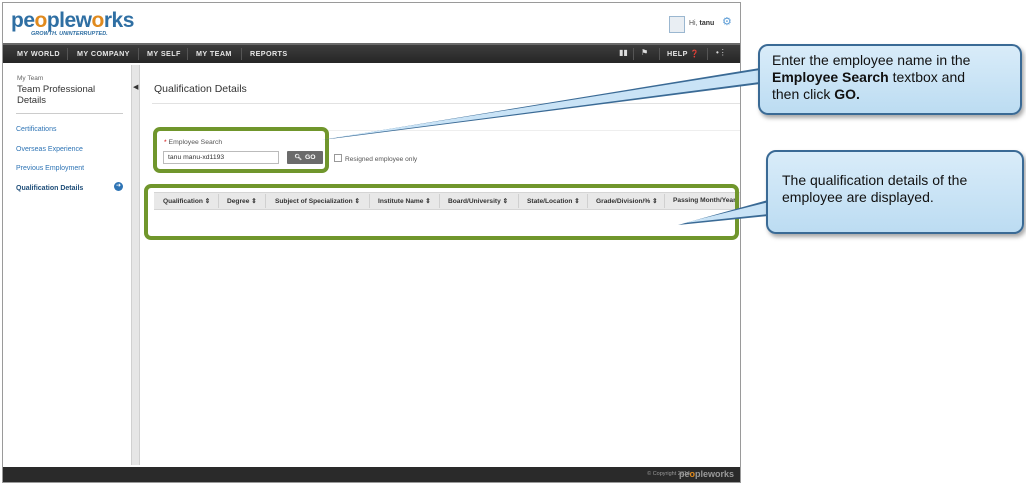  I want to click on callout-1-bold-2: GO., so click(847, 94).